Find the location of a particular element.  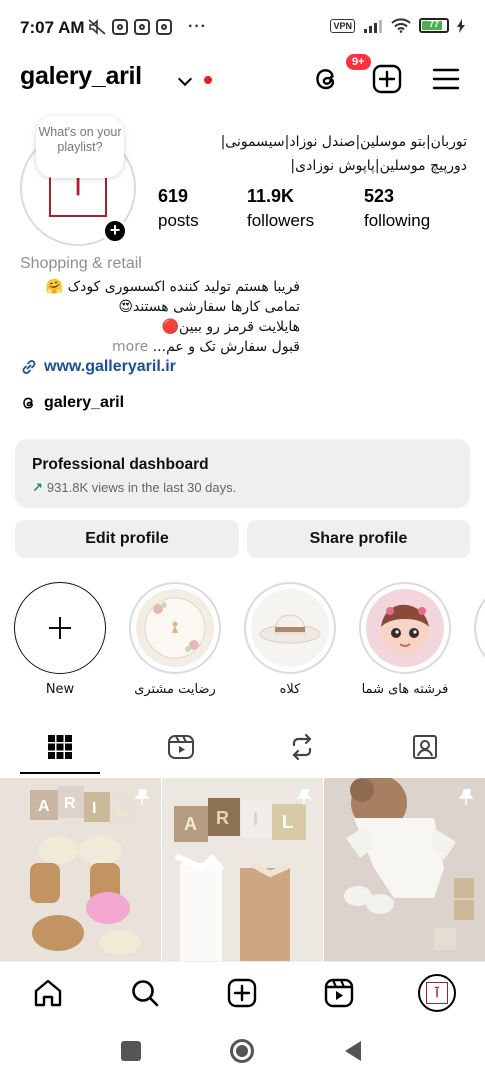

tab-posts-grid is located at coordinates (60, 747).